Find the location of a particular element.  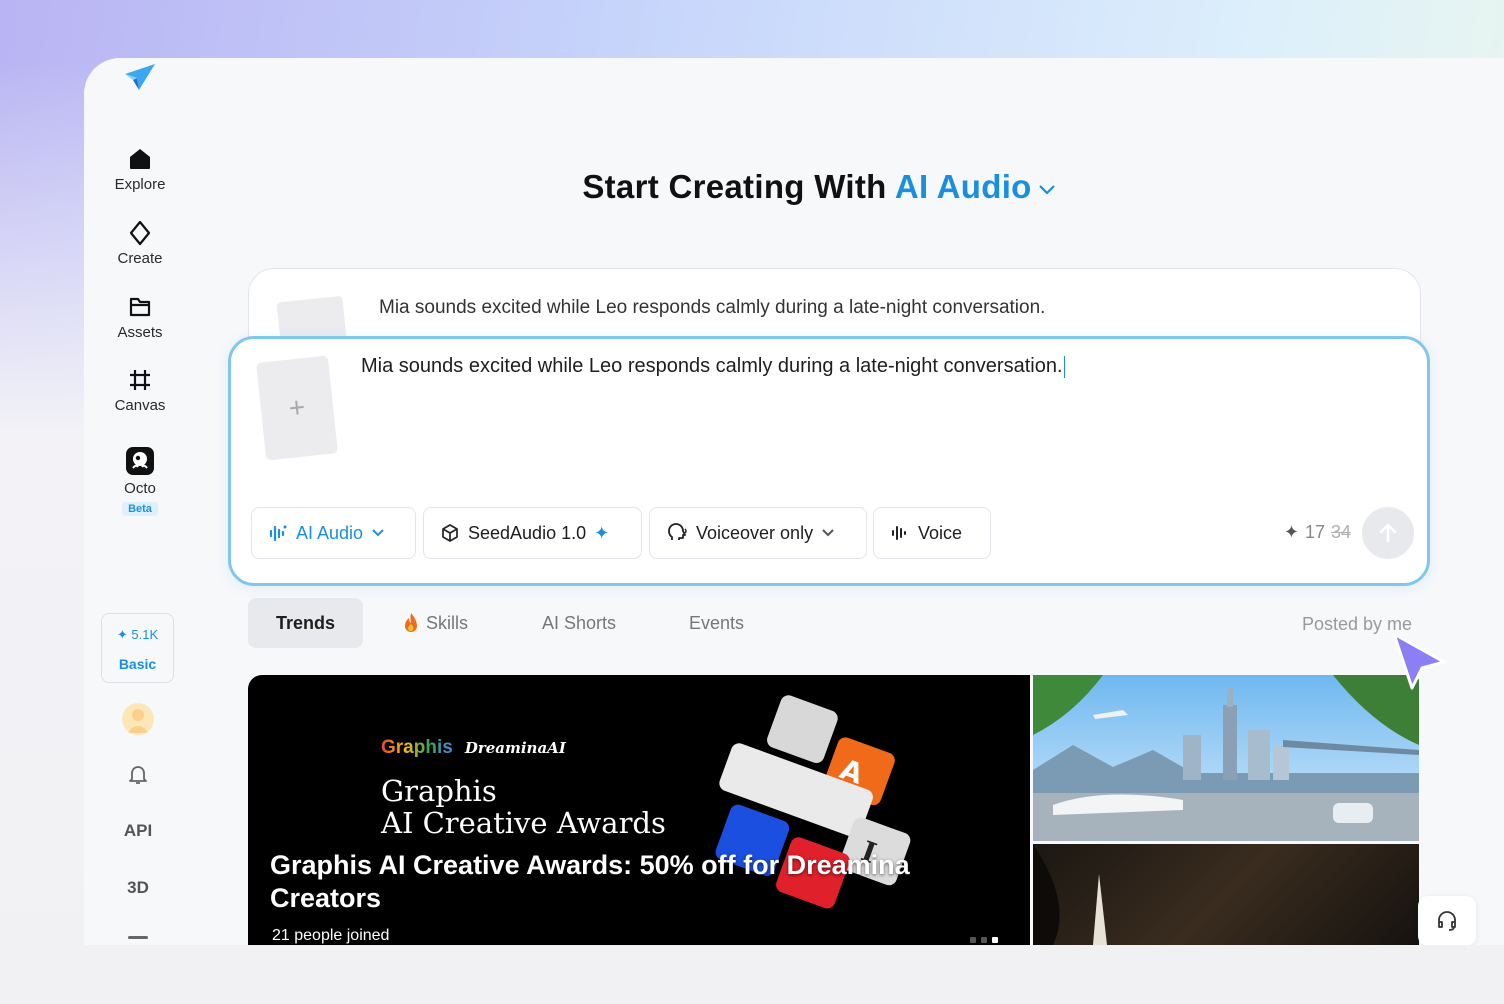

grid-frame-icon is located at coordinates (140, 380).